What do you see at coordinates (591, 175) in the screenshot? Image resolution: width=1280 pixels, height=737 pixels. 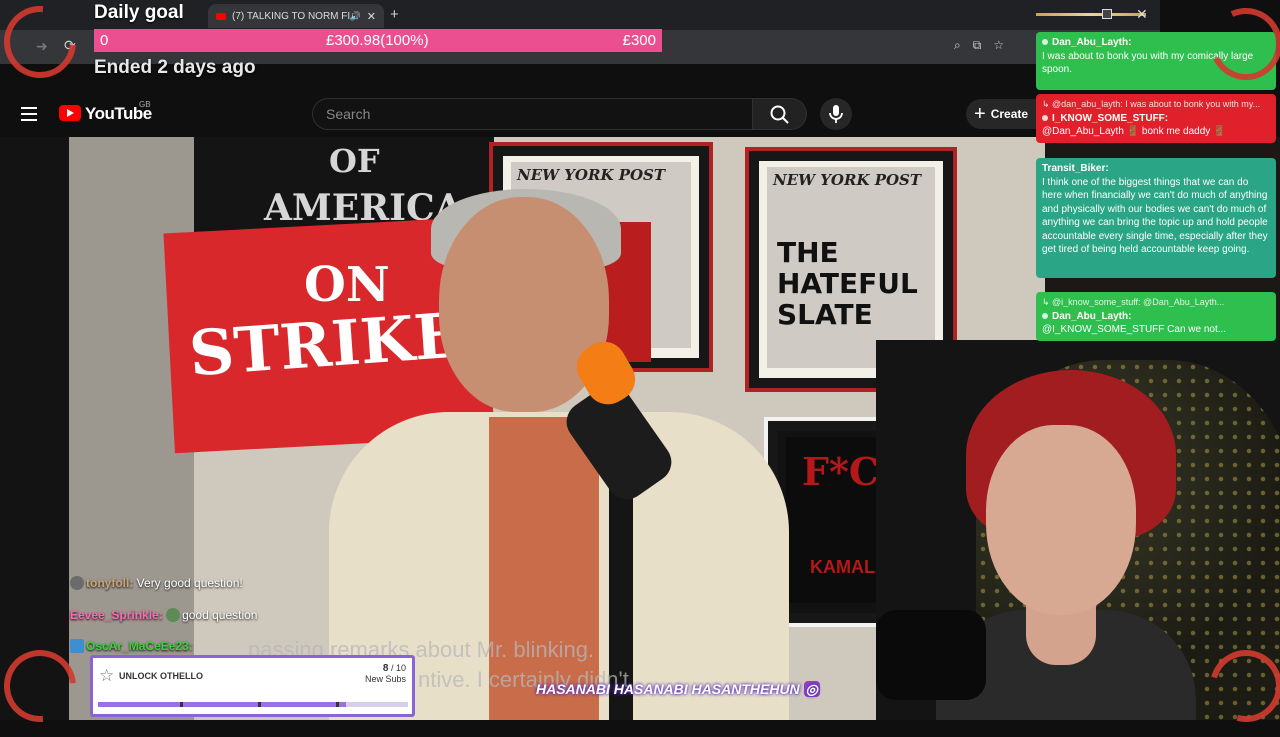 I see `poster-1-masthead: NEW YORK POST` at bounding box center [591, 175].